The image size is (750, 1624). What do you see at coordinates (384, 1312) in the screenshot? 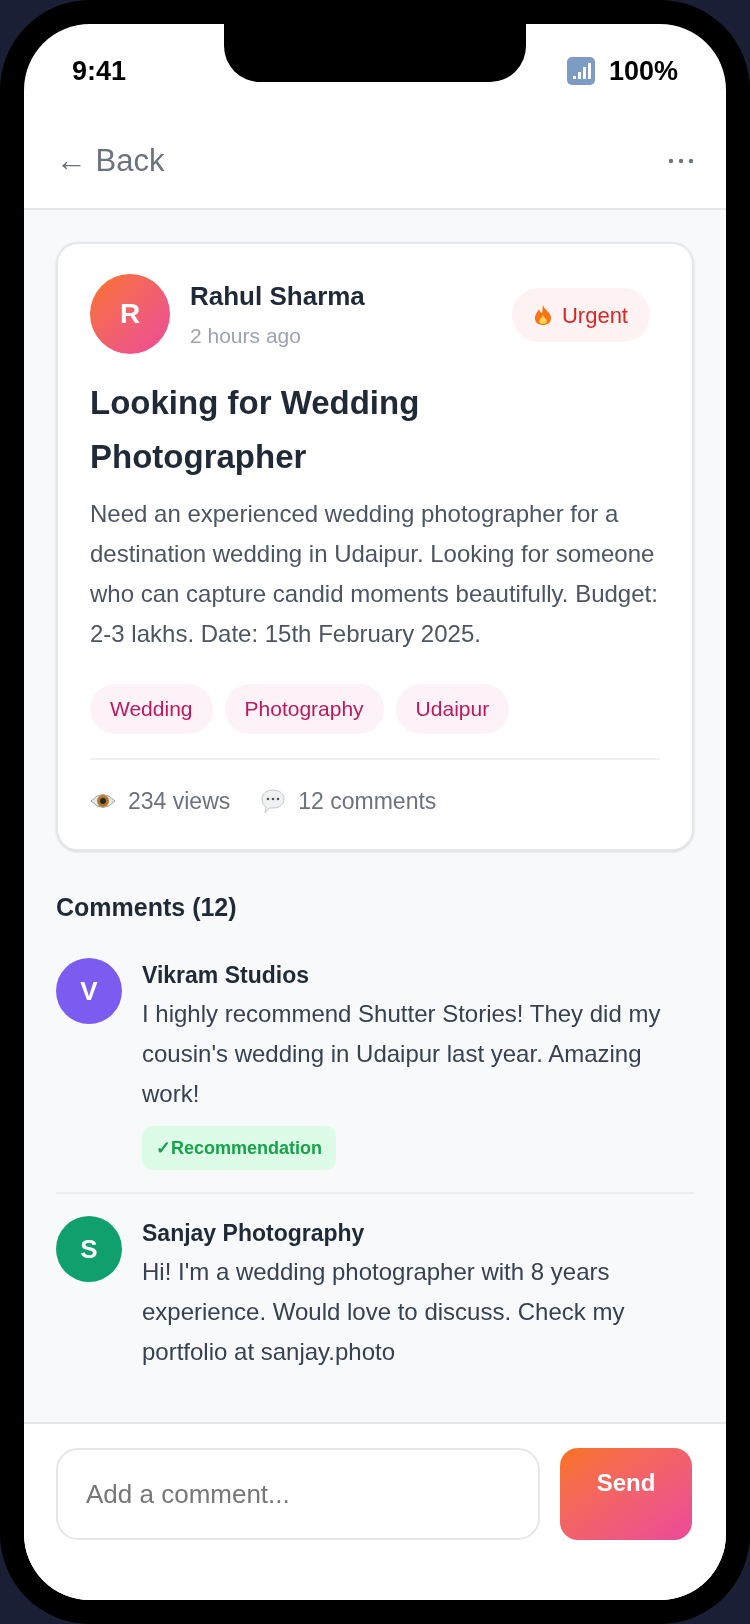
I see `comment-text: Hi! I'm a wedding photographer with 8 years experience. Would love to discuss. Check my portfolio at sanjay.photo` at bounding box center [384, 1312].